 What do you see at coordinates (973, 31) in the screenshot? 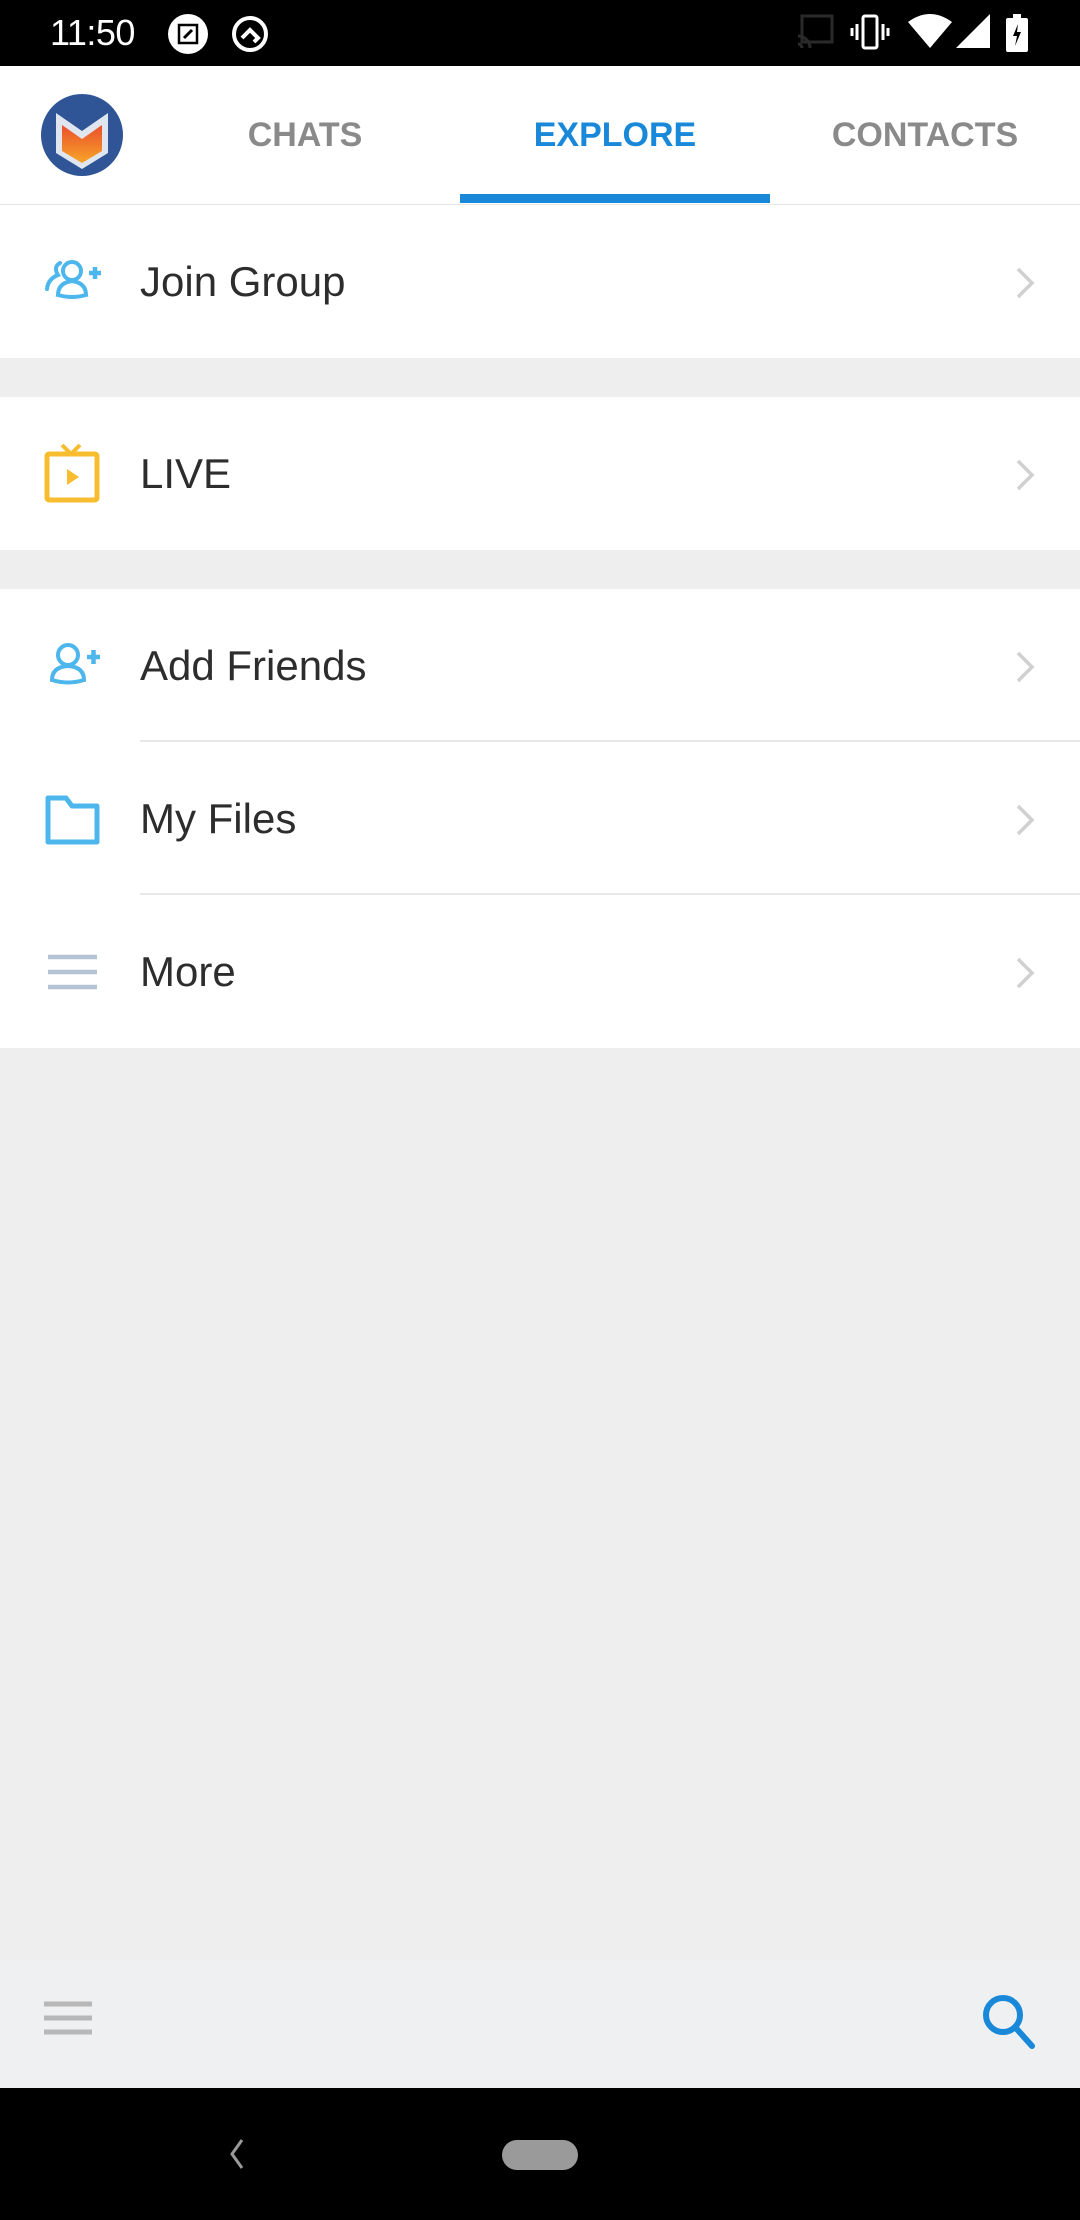
I see `cellular-signal-icon` at bounding box center [973, 31].